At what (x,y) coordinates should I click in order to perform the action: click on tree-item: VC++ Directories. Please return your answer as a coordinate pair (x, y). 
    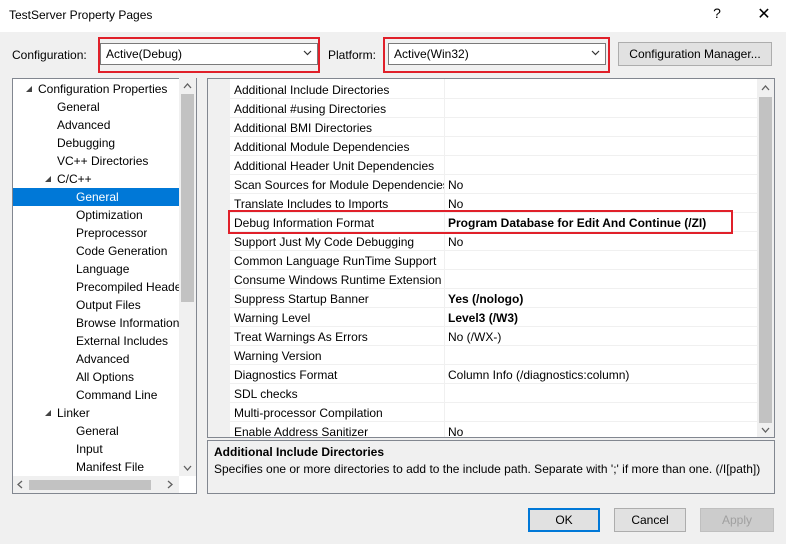
    Looking at the image, I should click on (102, 161).